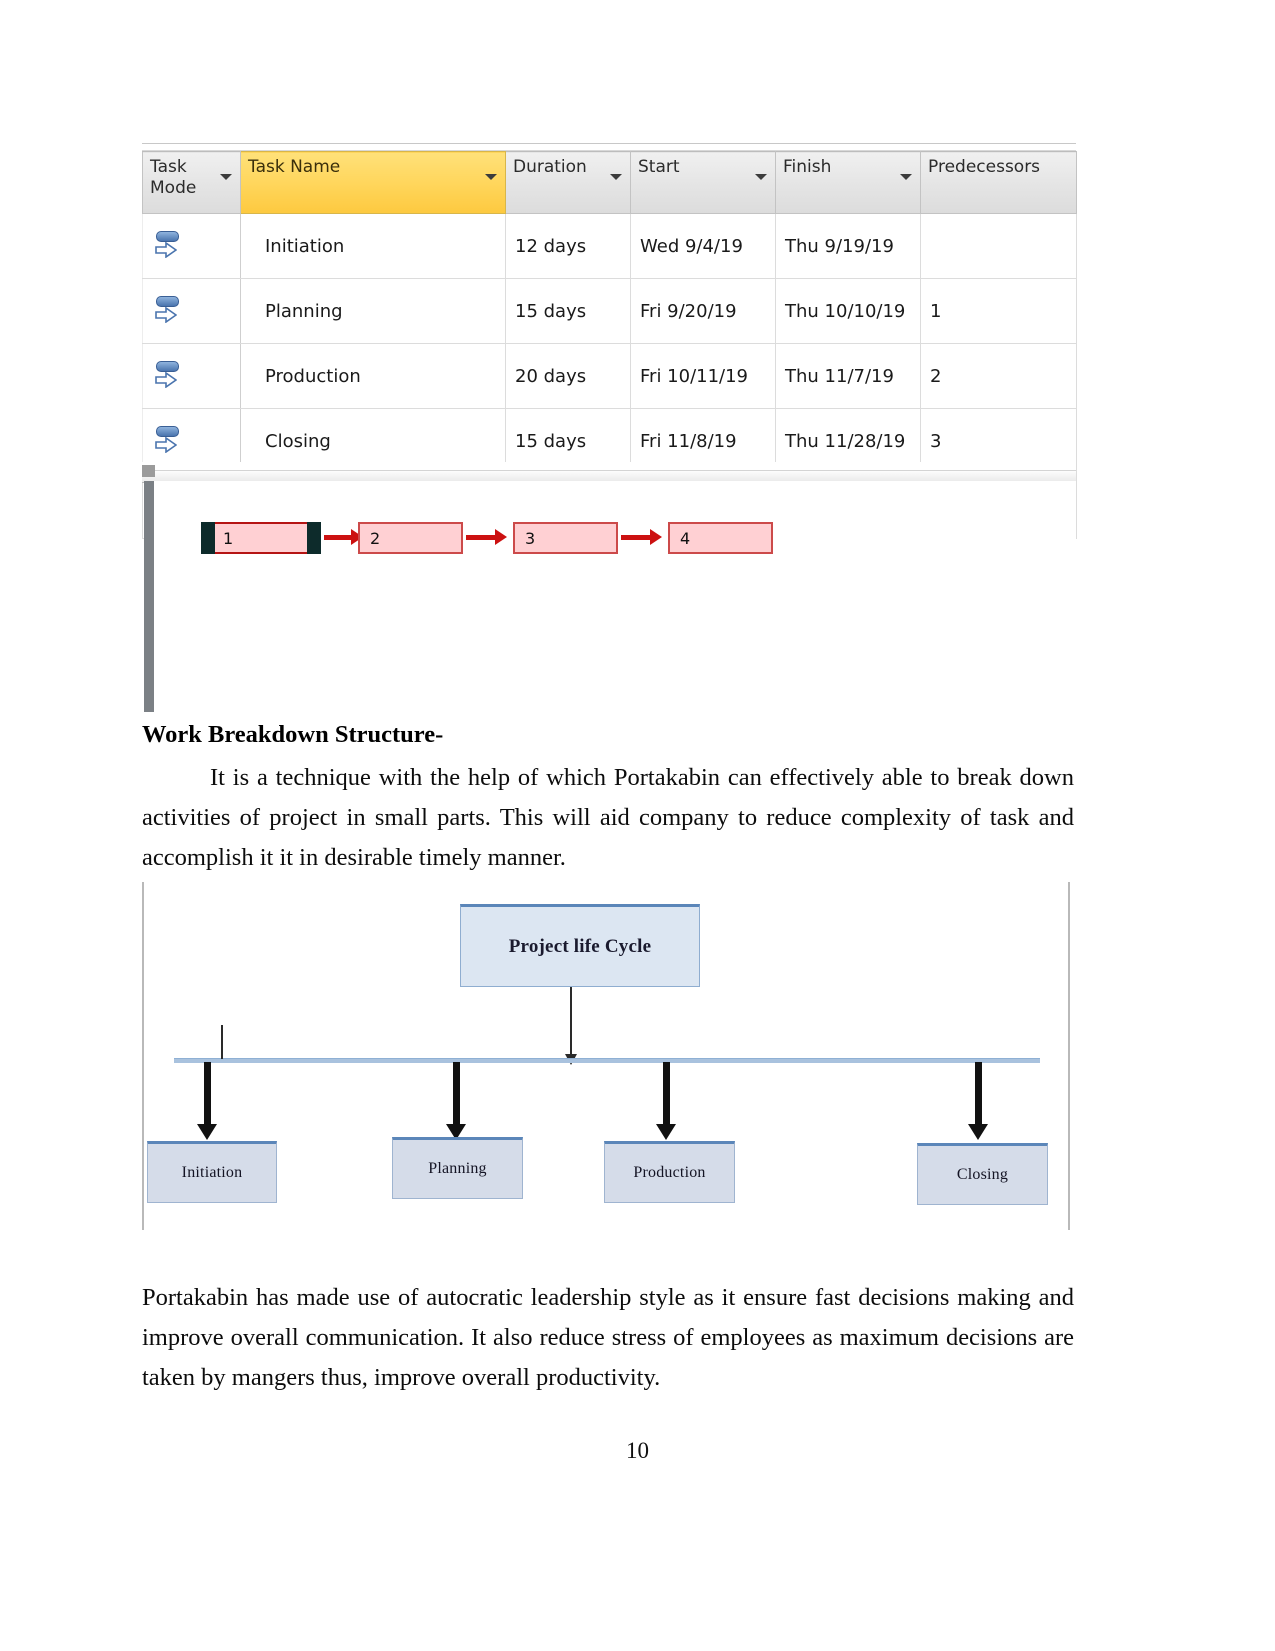  What do you see at coordinates (568, 311) in the screenshot?
I see `cell-duration: 15 days` at bounding box center [568, 311].